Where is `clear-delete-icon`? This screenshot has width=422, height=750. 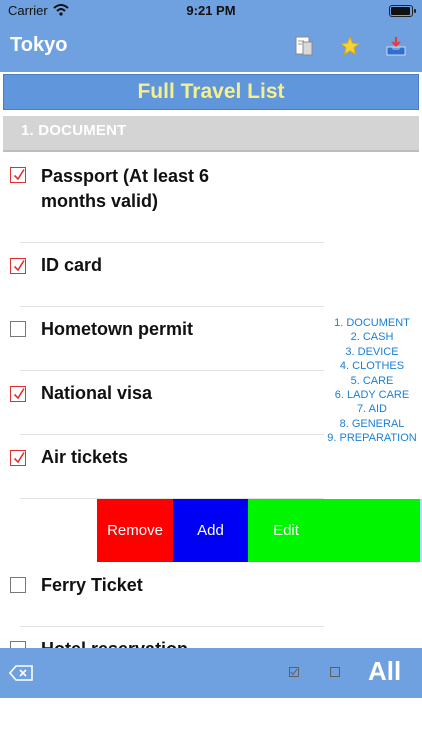 clear-delete-icon is located at coordinates (21, 673).